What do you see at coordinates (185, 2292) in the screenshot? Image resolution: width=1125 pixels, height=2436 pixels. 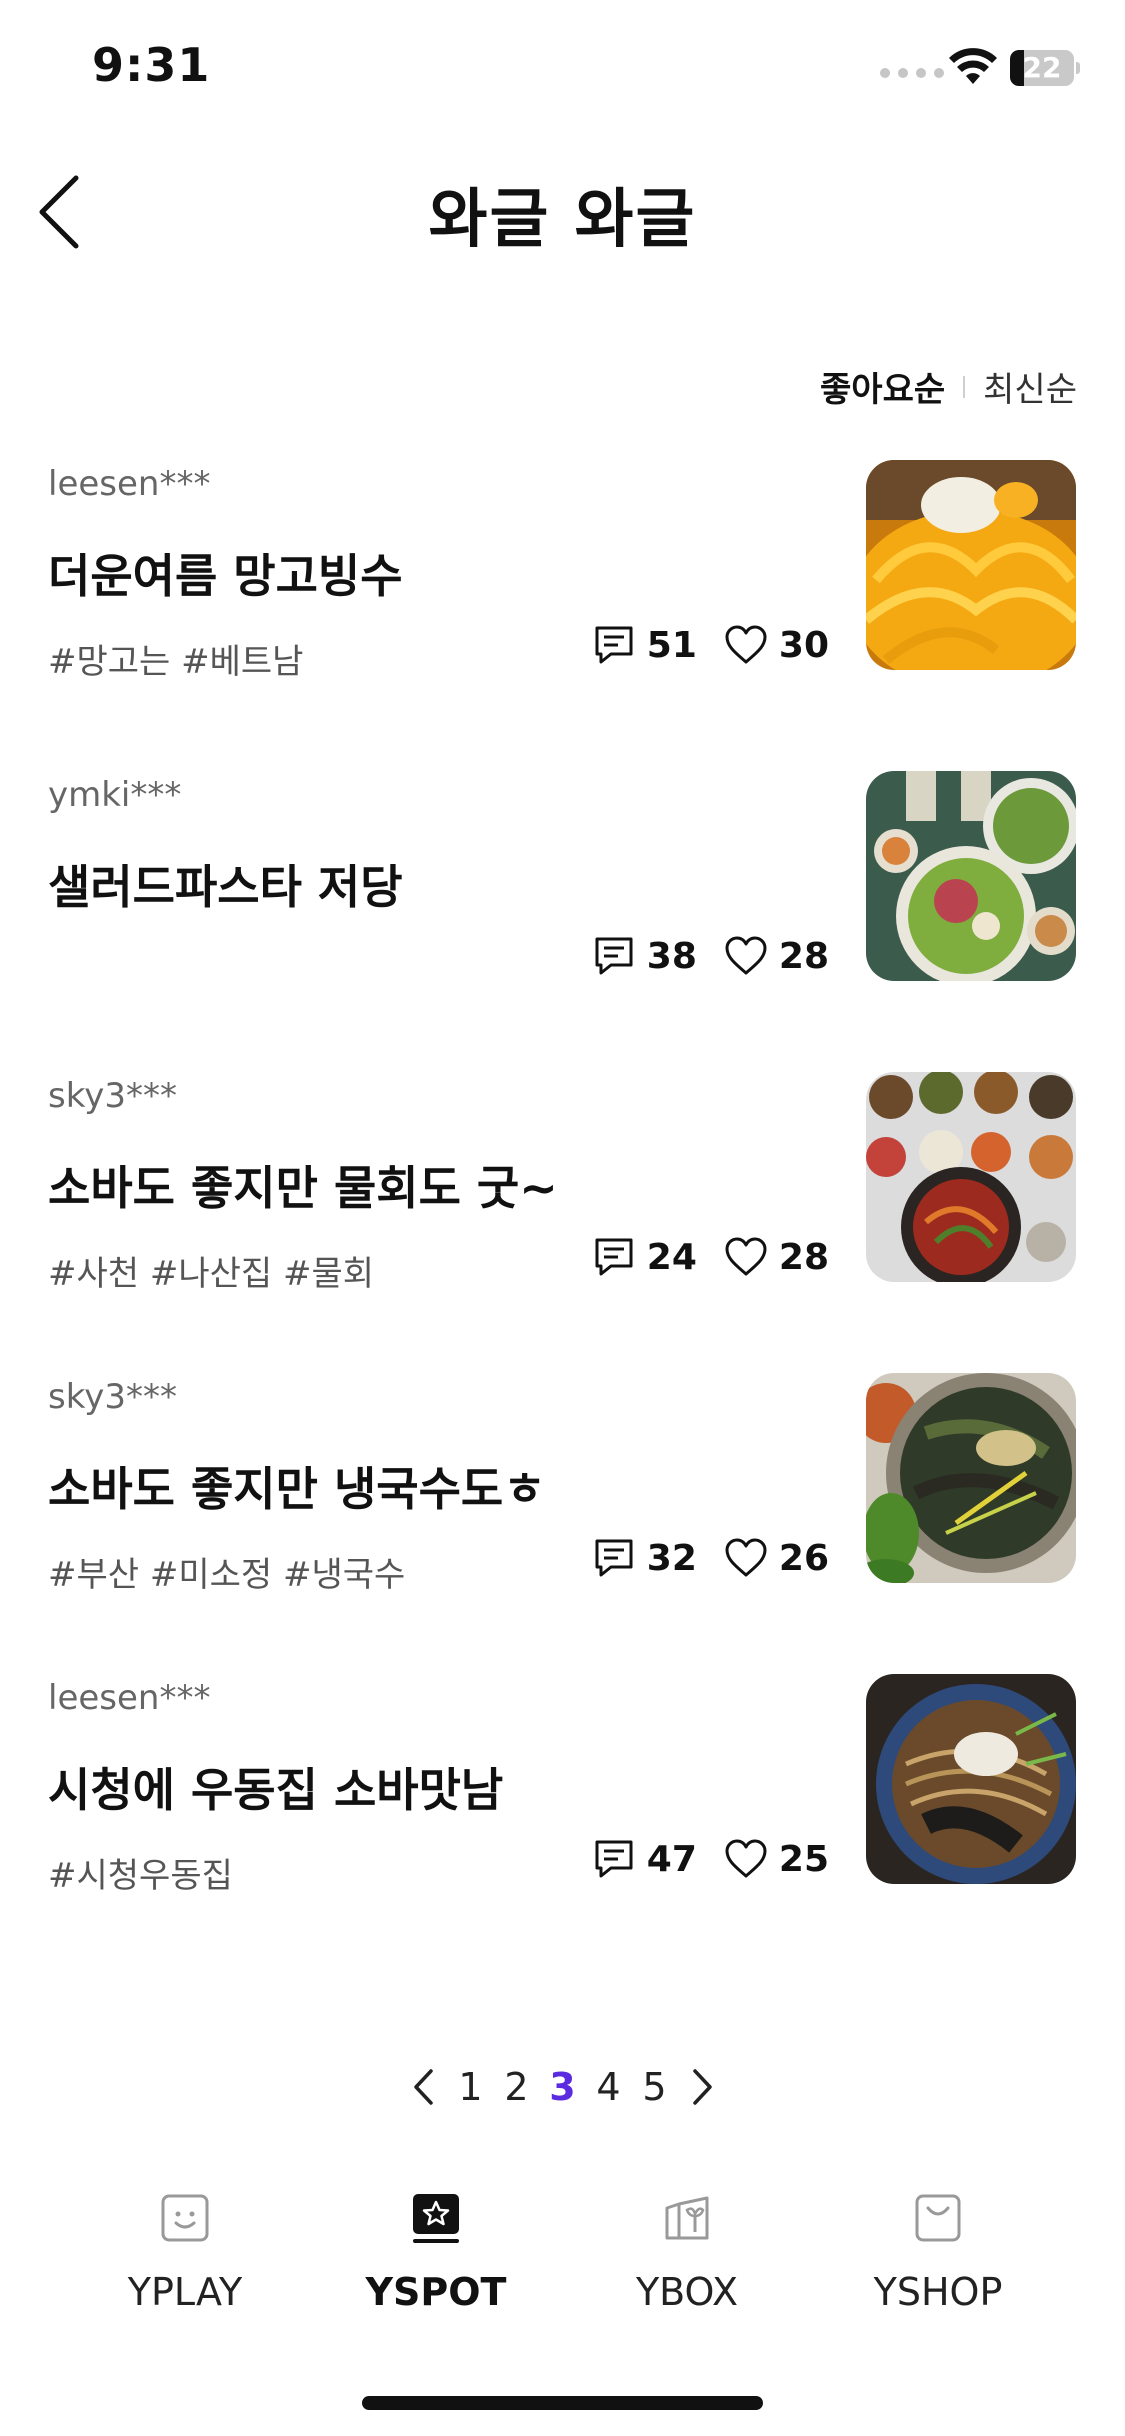 I see `tab-label: YPLAY` at bounding box center [185, 2292].